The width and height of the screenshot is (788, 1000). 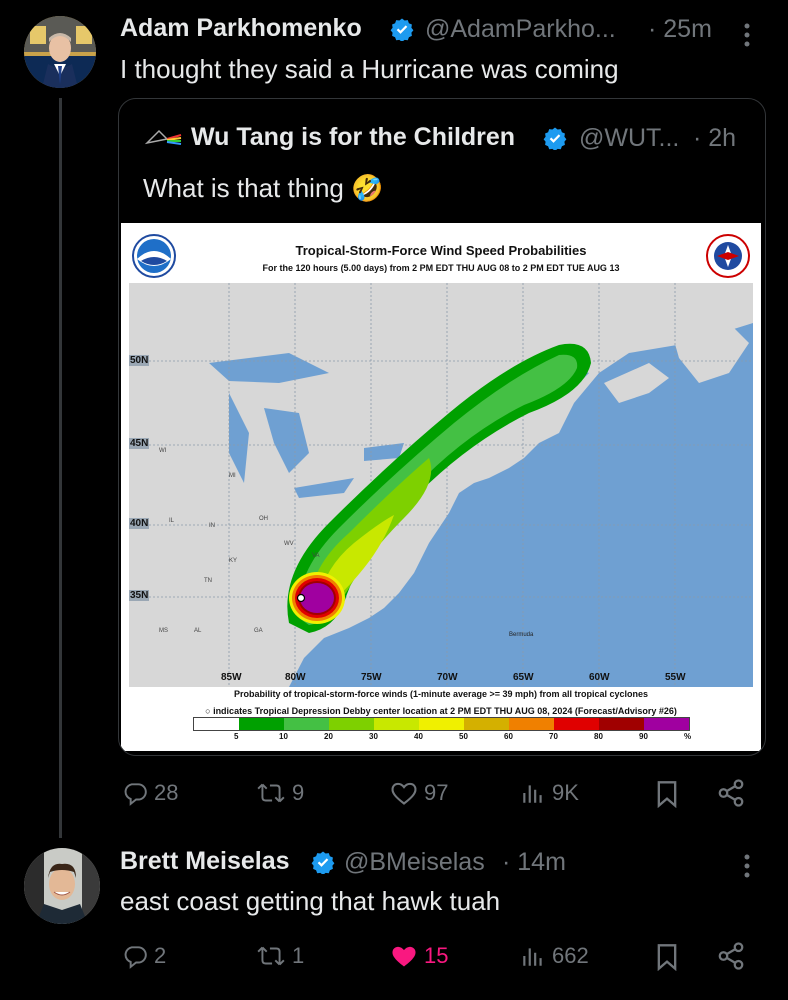 What do you see at coordinates (263, 519) in the screenshot?
I see `state-label: OH` at bounding box center [263, 519].